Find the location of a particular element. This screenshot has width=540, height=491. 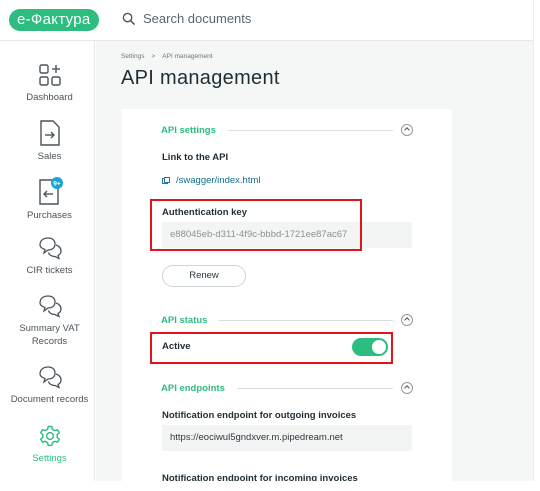

highlight-box-active is located at coordinates (271, 348).